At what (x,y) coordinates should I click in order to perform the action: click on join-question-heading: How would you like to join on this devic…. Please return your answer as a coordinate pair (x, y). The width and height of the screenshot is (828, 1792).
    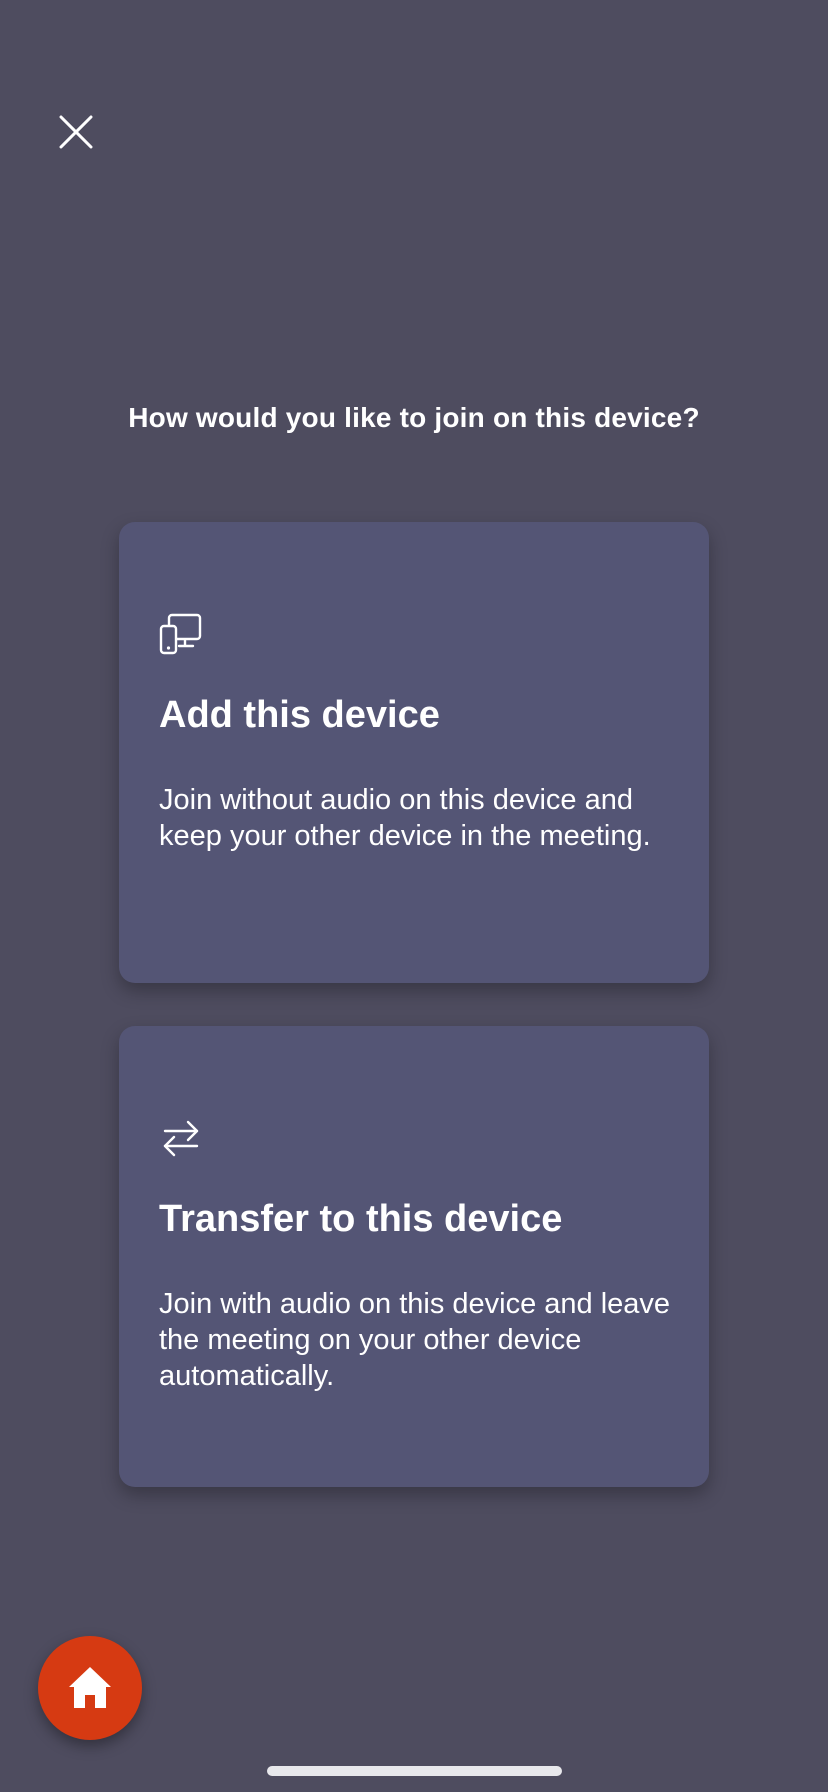
    Looking at the image, I should click on (414, 417).